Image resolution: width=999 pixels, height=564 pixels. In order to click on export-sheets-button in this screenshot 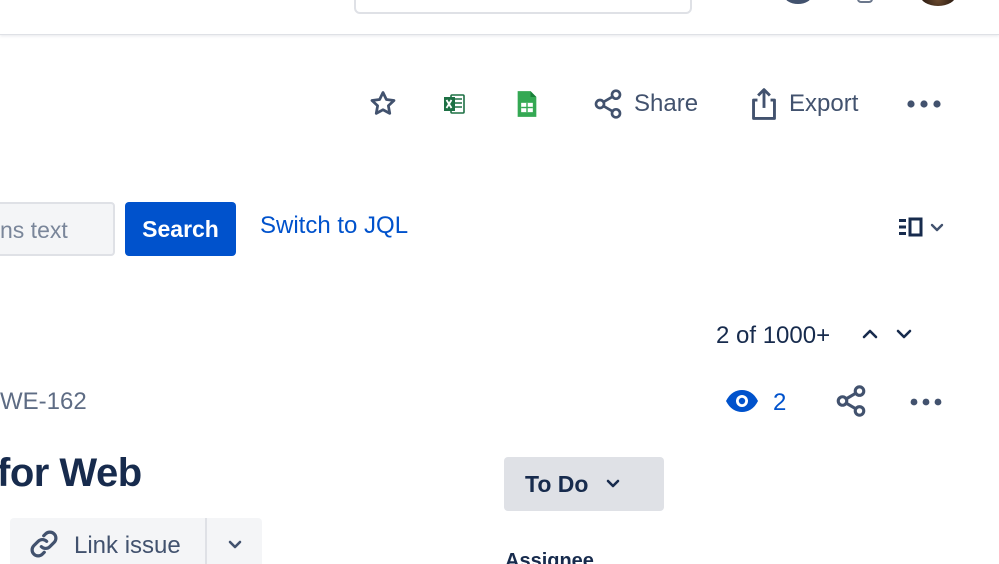, I will do `click(527, 104)`.